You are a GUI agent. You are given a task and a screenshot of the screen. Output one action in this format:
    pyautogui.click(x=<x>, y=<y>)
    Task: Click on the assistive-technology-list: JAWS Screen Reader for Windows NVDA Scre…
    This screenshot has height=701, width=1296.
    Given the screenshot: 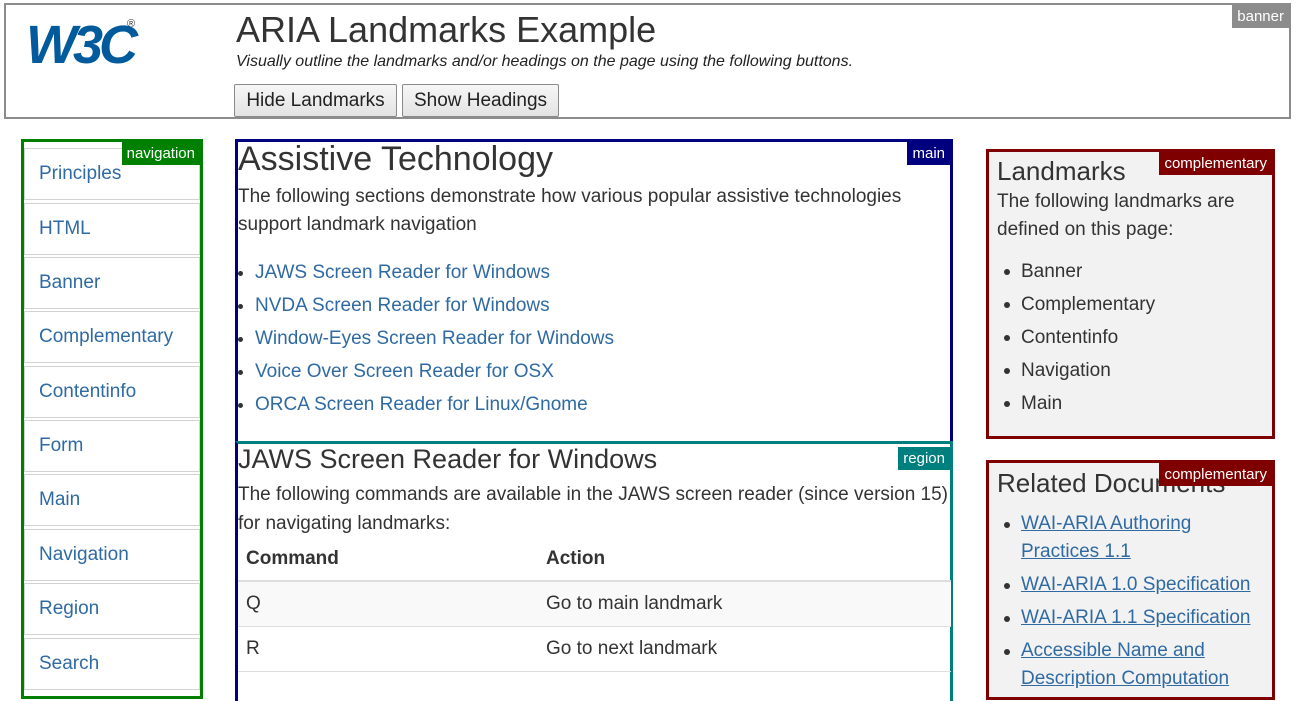 What is the action you would take?
    pyautogui.click(x=426, y=338)
    